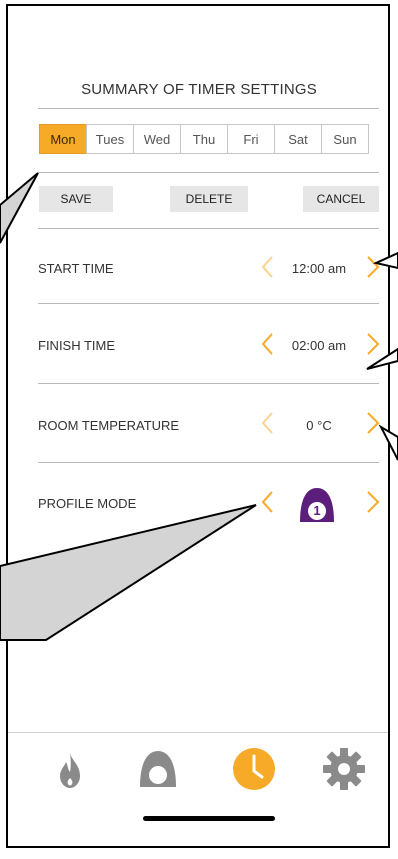 The width and height of the screenshot is (398, 859). Describe the element at coordinates (209, 818) in the screenshot. I see `home-indicator` at that location.